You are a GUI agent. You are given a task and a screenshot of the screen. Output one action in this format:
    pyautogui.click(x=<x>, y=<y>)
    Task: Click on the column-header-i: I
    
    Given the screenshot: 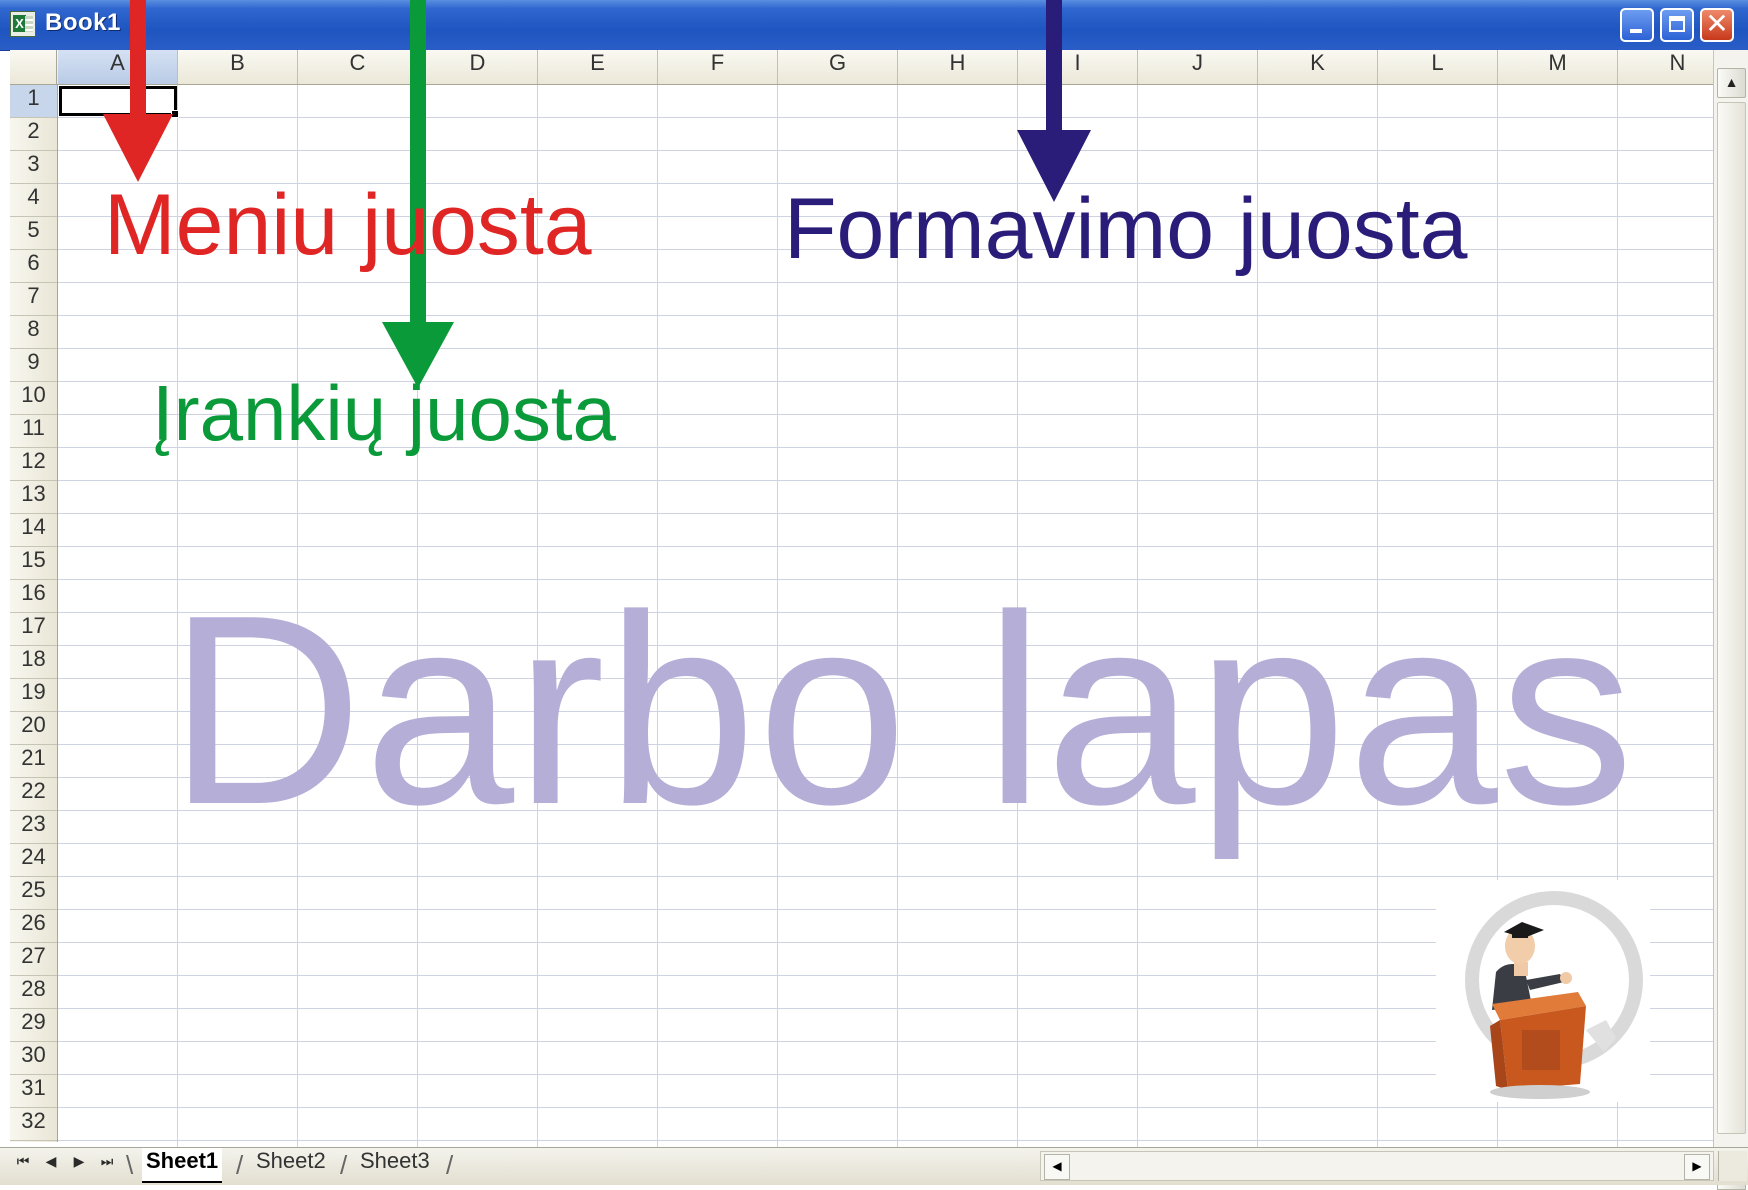 What is the action you would take?
    pyautogui.click(x=1078, y=67)
    